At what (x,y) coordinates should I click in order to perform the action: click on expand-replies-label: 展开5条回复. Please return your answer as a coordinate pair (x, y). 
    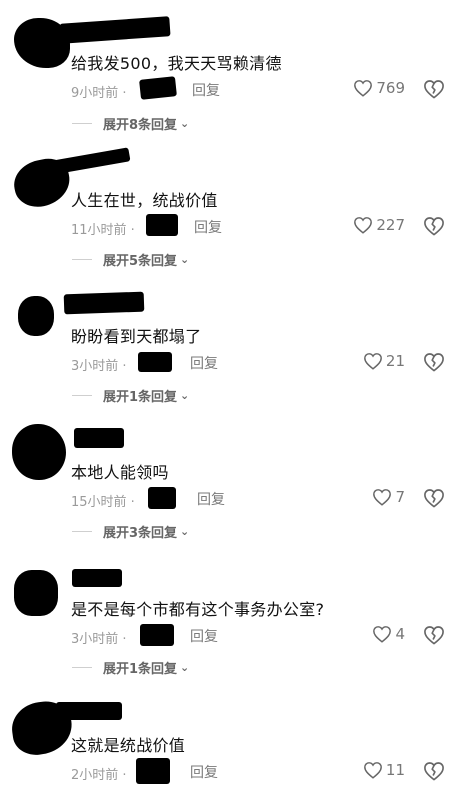
    Looking at the image, I should click on (140, 261).